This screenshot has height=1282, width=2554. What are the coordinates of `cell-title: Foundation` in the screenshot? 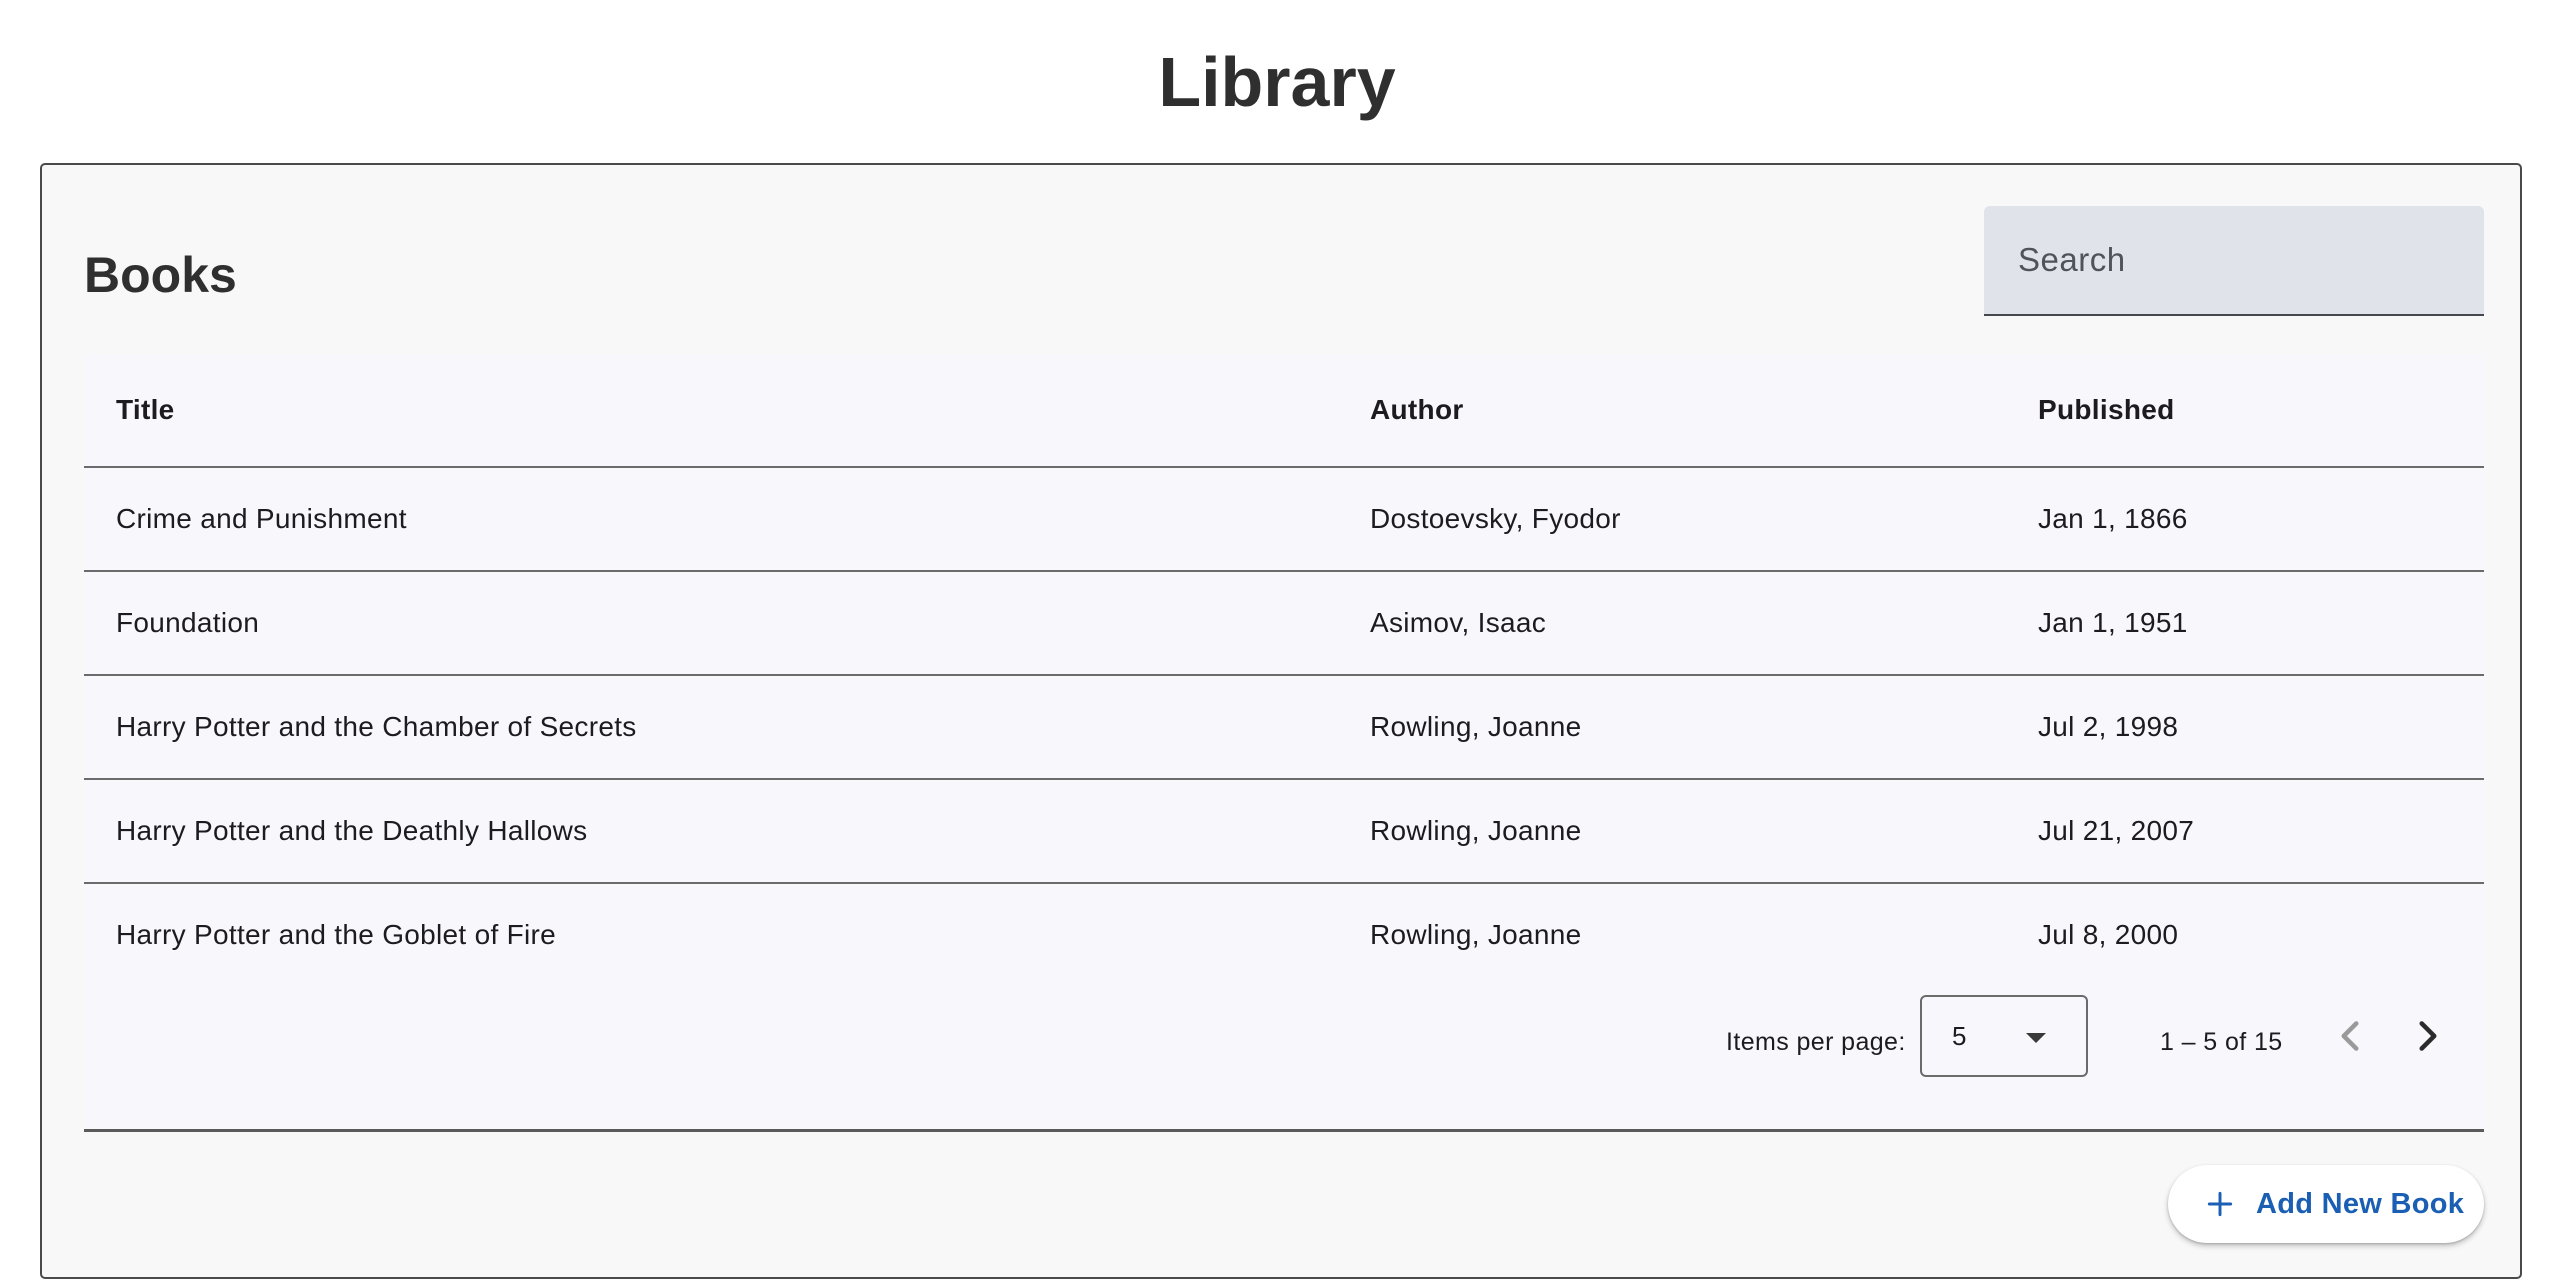 It's located at (711, 623).